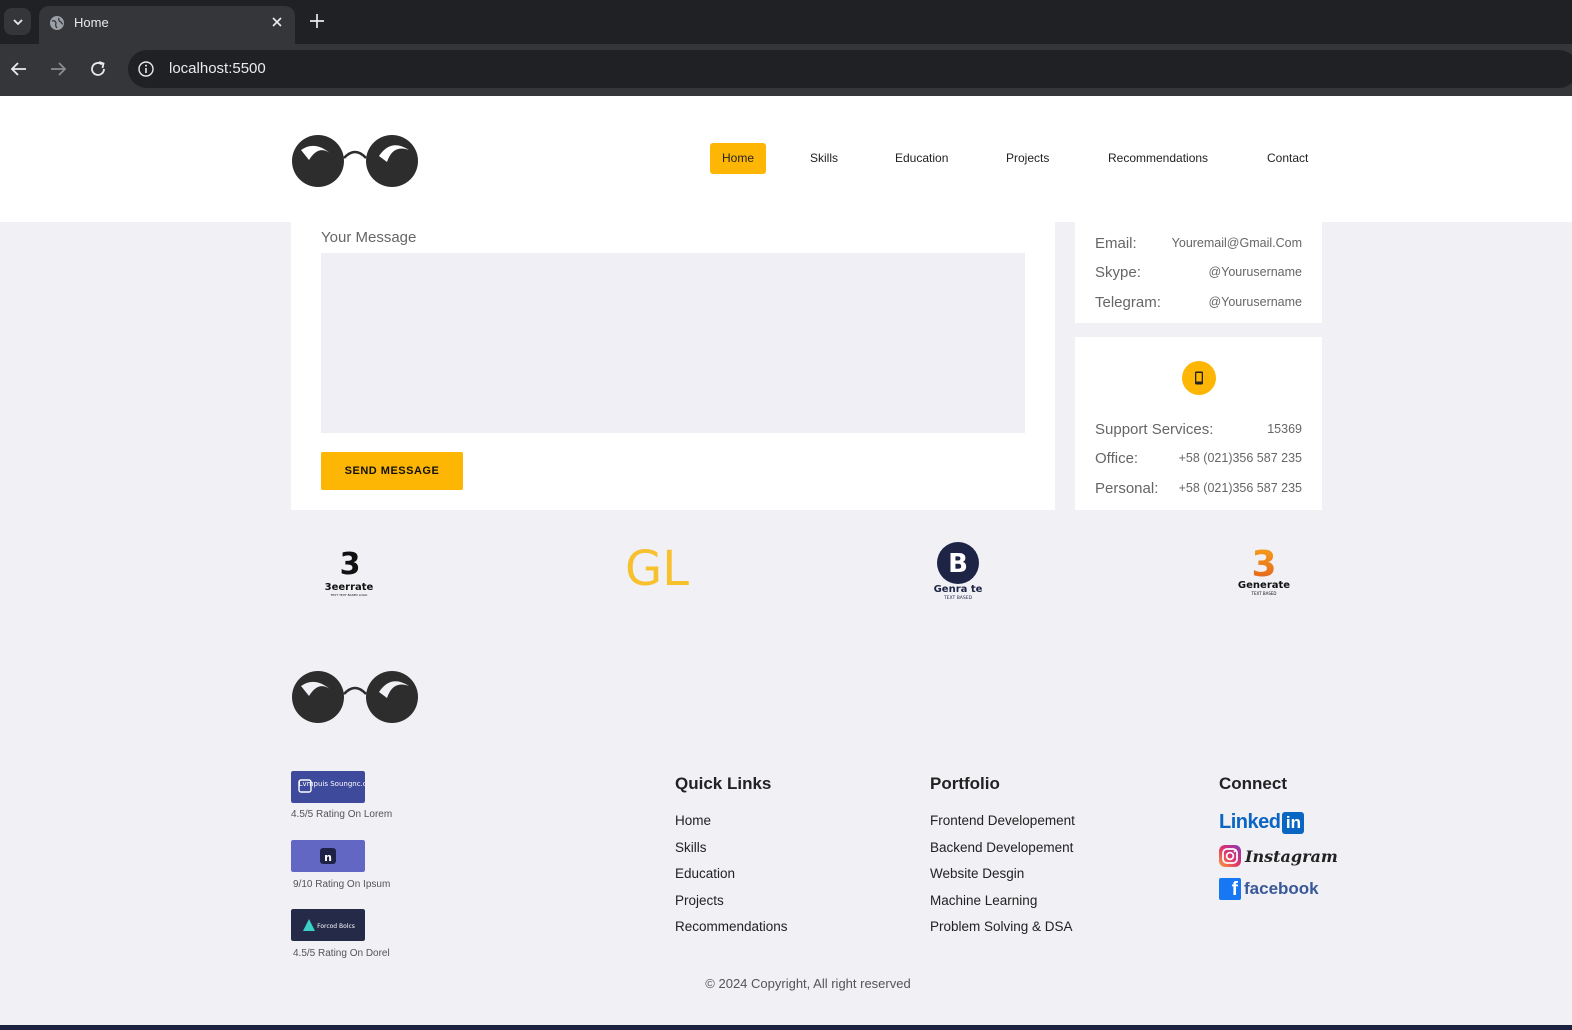  I want to click on office-row: Office: +58 (021)356 587 235, so click(1198, 461).